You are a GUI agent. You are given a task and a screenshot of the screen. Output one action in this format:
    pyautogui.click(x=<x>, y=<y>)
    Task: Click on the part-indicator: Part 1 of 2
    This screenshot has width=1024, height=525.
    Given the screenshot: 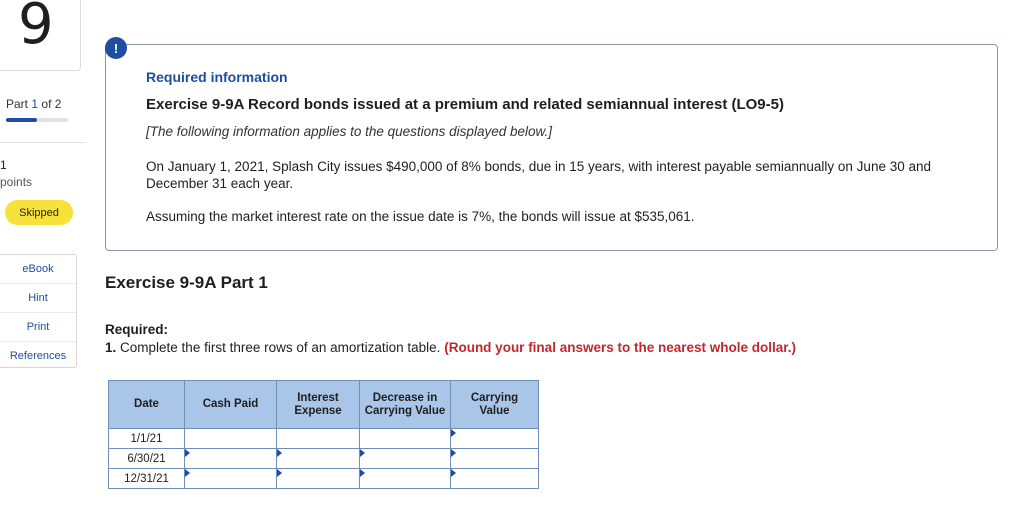 What is the action you would take?
    pyautogui.click(x=33, y=104)
    